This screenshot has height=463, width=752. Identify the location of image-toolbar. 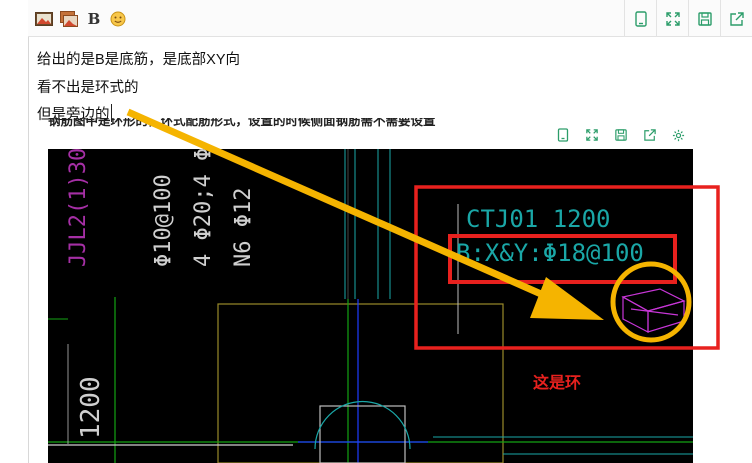
(620, 135).